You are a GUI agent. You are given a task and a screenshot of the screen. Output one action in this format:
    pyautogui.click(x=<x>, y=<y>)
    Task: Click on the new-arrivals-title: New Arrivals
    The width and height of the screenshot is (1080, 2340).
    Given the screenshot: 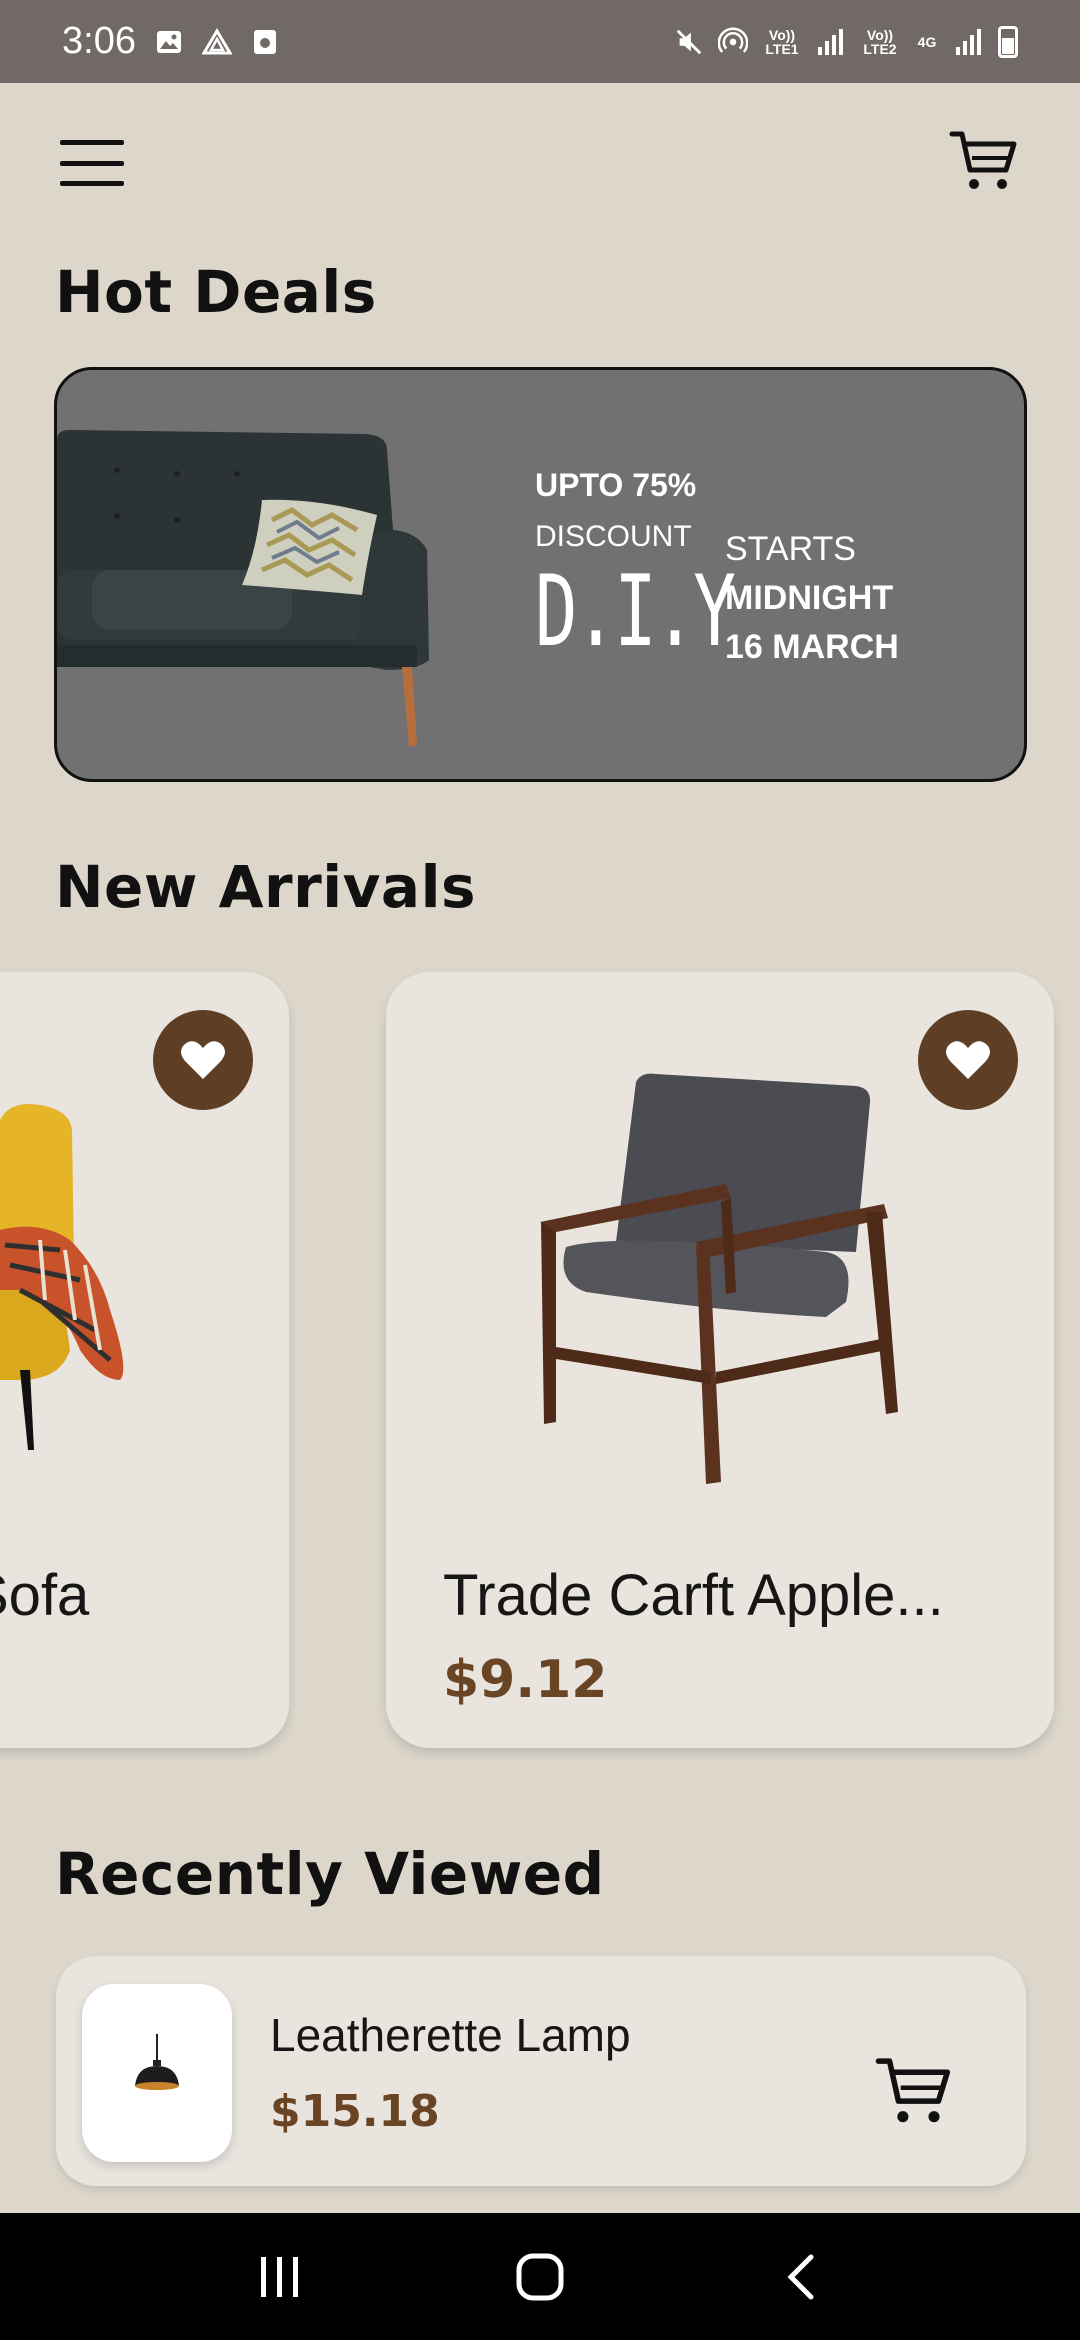 What is the action you would take?
    pyautogui.click(x=265, y=887)
    